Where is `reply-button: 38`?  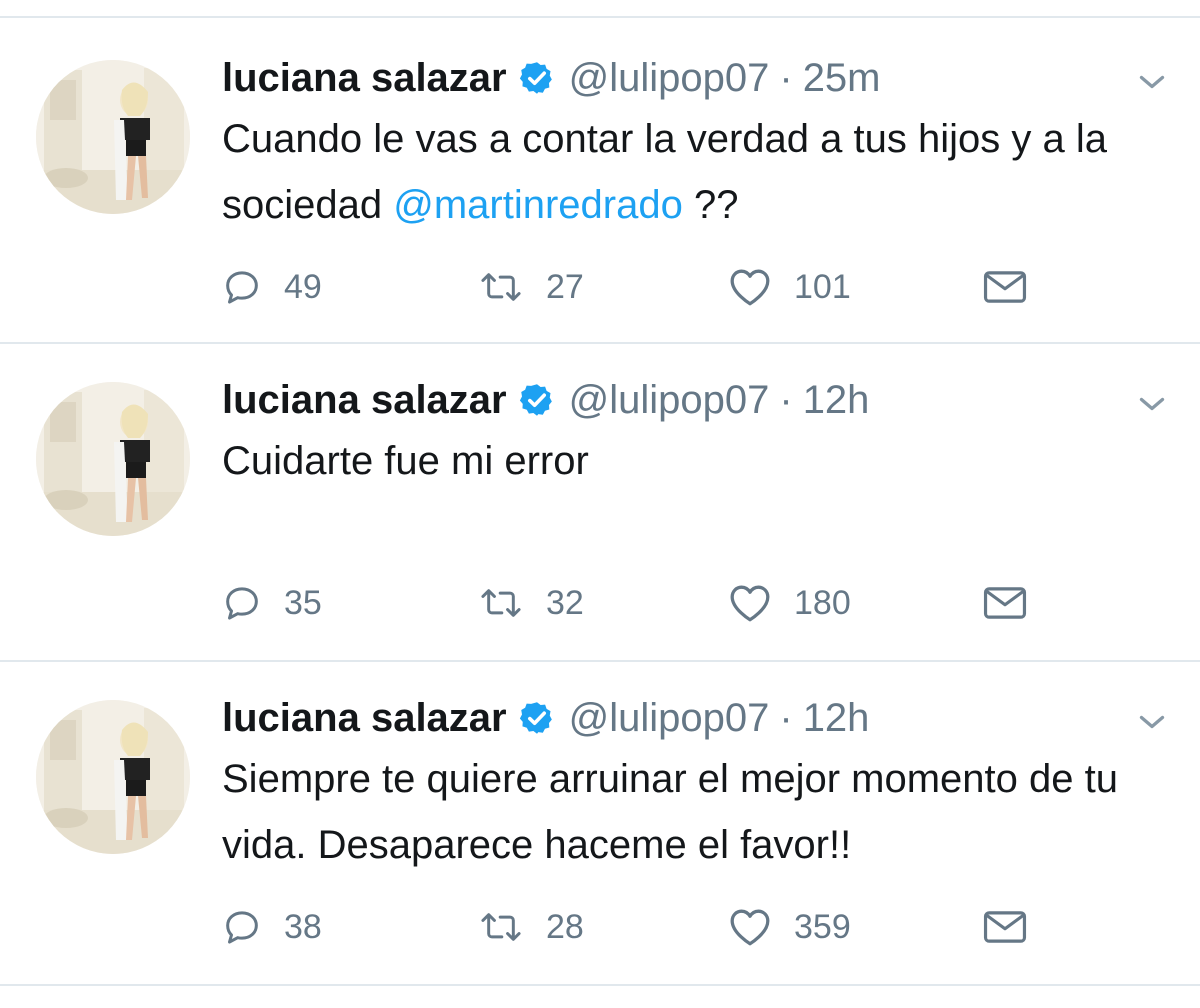 reply-button: 38 is located at coordinates (272, 927).